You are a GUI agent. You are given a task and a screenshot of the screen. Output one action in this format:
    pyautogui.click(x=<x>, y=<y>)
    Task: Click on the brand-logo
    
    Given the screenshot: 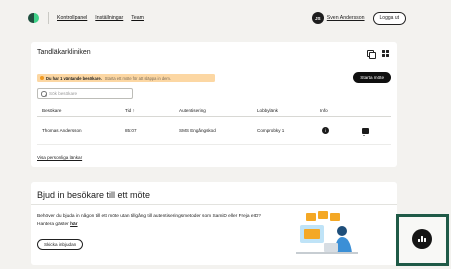 What is the action you would take?
    pyautogui.click(x=34, y=18)
    